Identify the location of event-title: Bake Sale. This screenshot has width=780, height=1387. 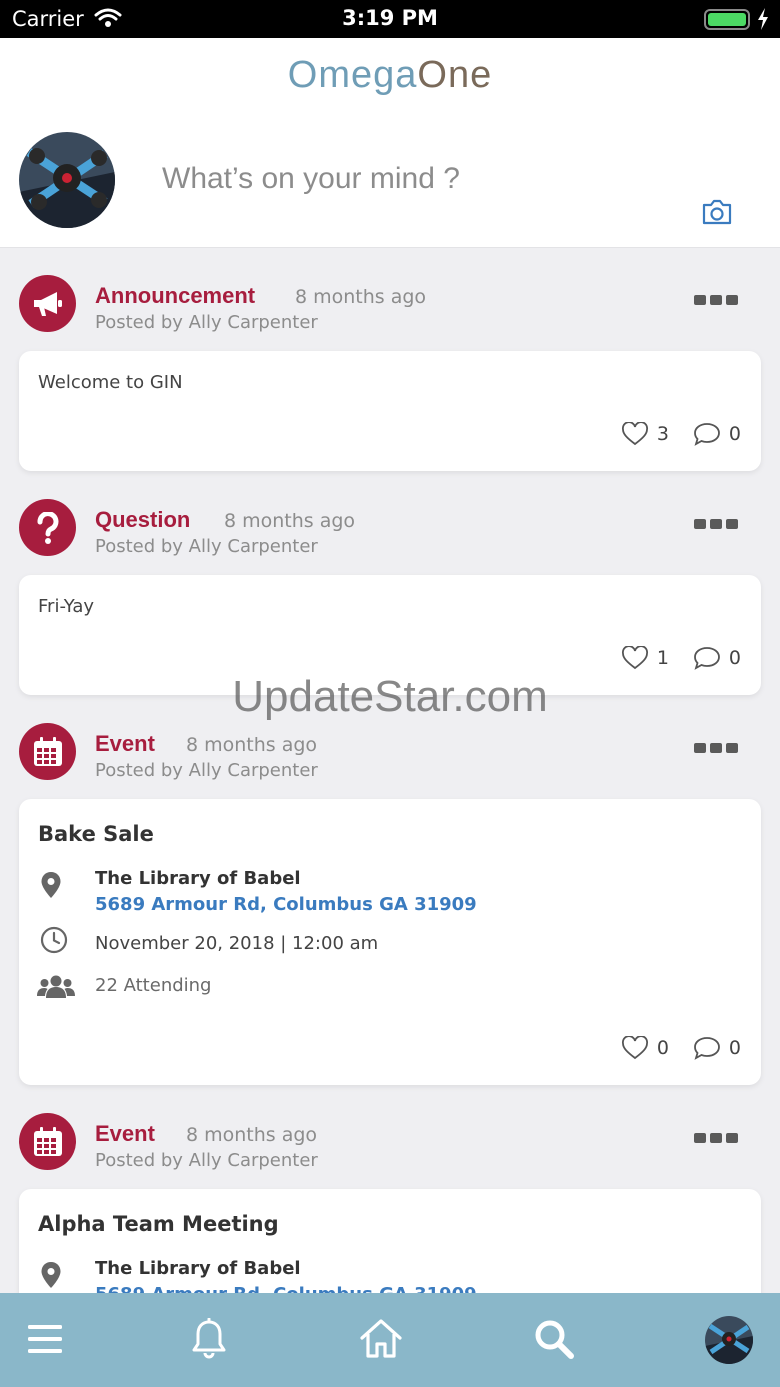
(96, 834).